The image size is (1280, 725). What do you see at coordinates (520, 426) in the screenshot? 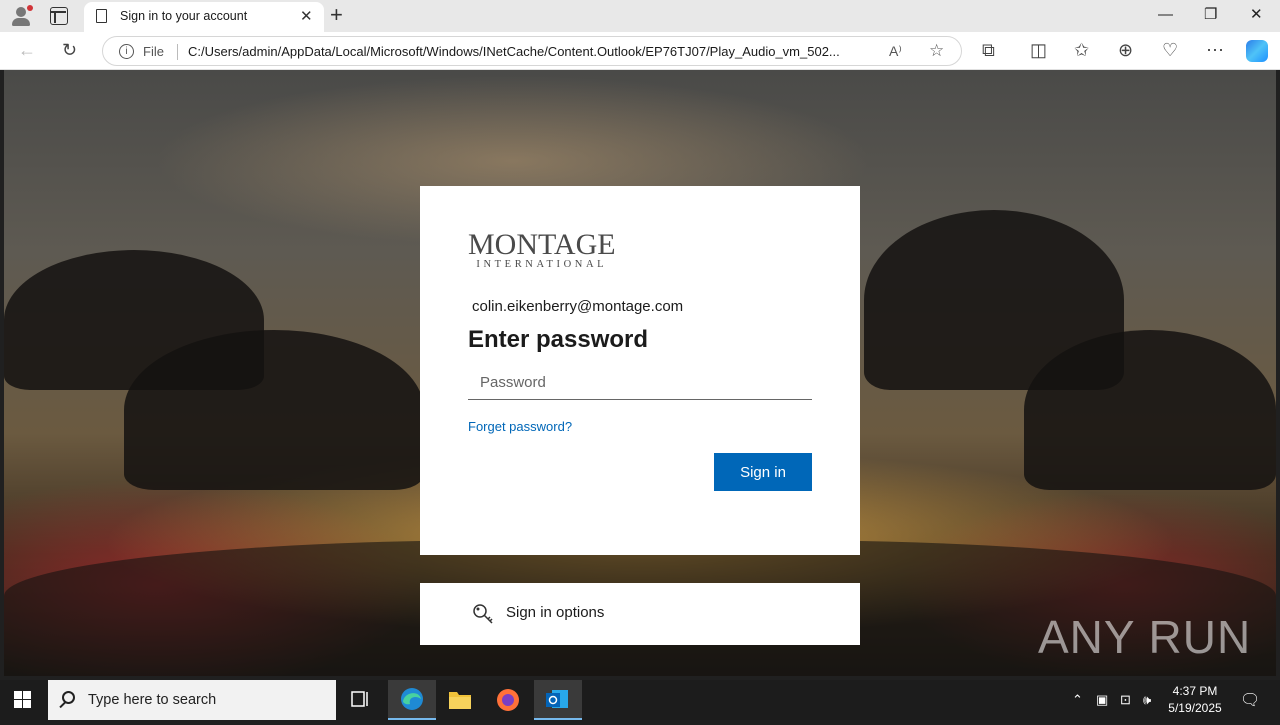
I see `forgot-password-link: Forget password?` at bounding box center [520, 426].